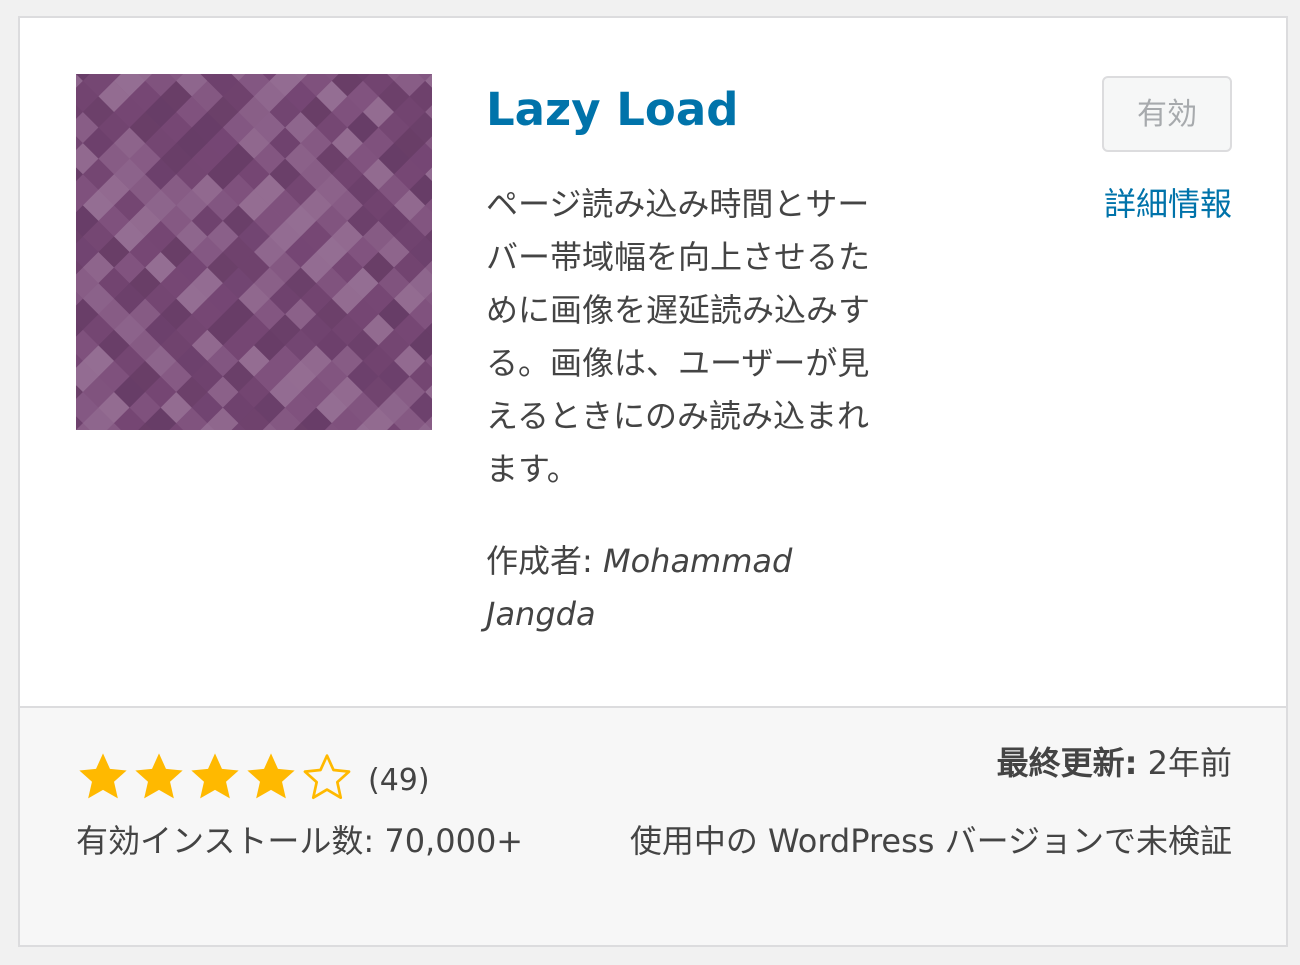 The width and height of the screenshot is (1300, 965). Describe the element at coordinates (539, 561) in the screenshot. I see `author-label: 作成者:` at that location.